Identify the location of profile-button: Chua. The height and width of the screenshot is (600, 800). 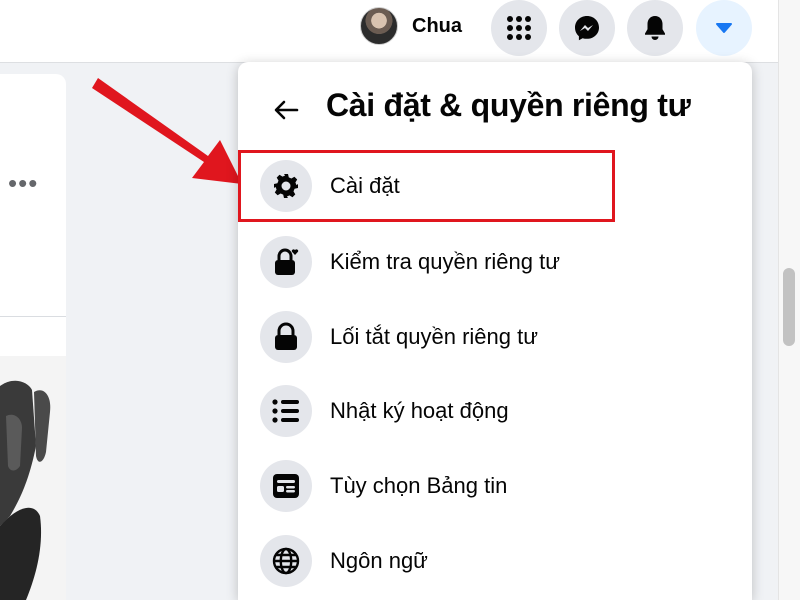
(415, 26).